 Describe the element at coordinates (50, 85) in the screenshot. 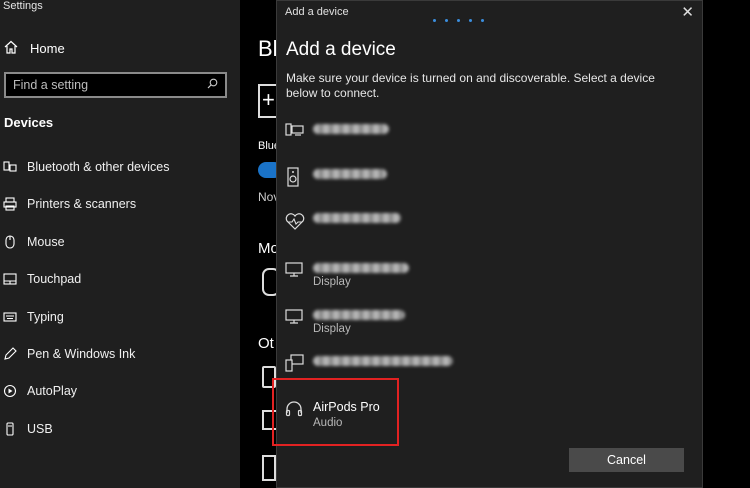

I see `search-input: Find a setting` at that location.